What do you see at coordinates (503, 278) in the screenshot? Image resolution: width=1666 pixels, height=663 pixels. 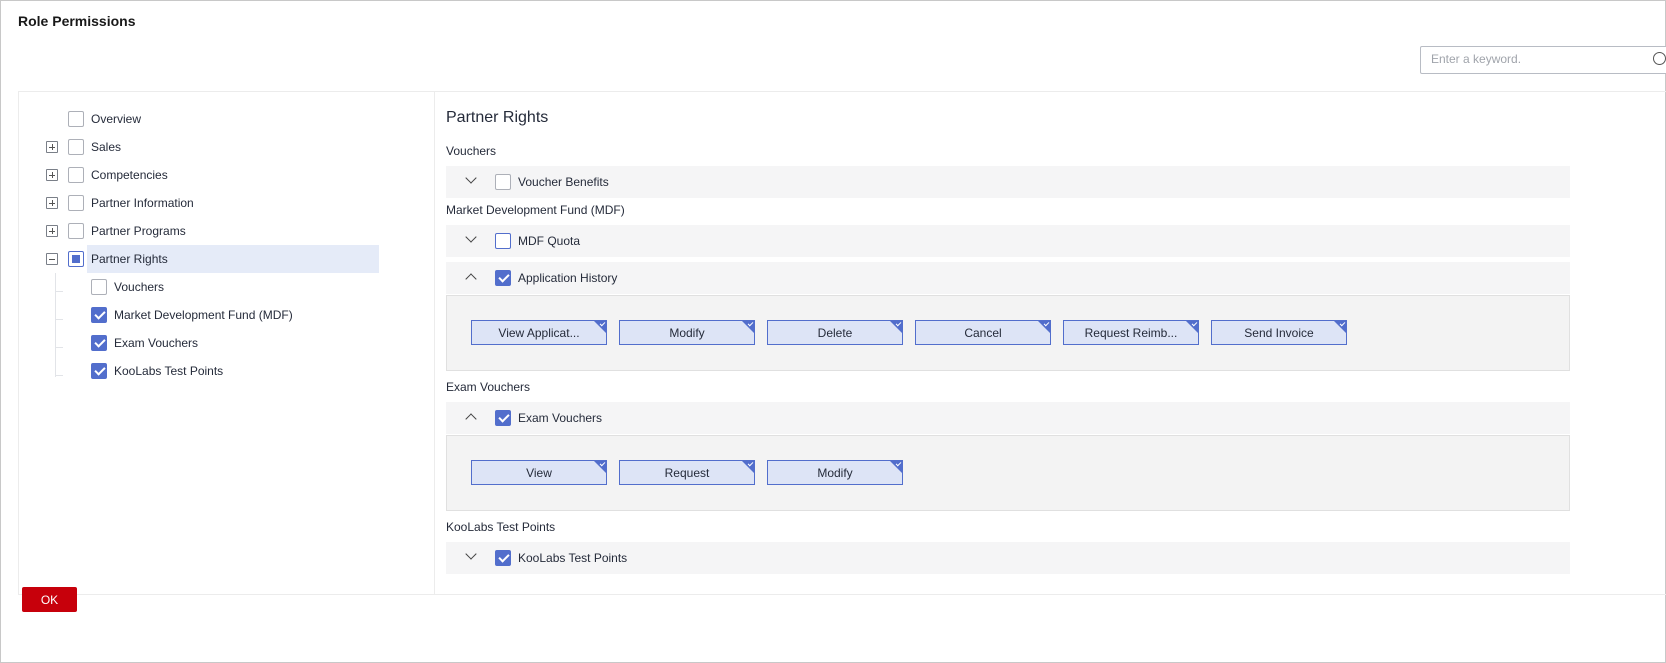 I see `checkbox-application-history` at bounding box center [503, 278].